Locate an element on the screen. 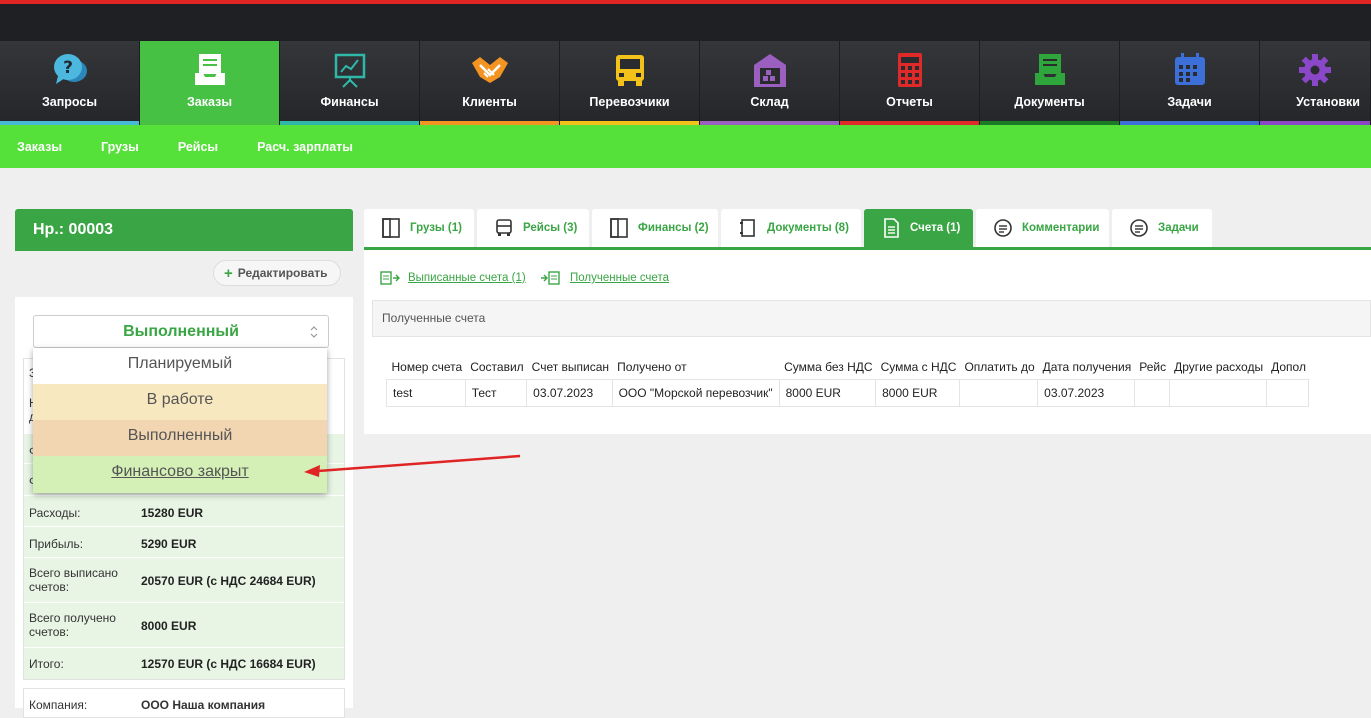 Image resolution: width=1371 pixels, height=718 pixels. link-label: Полученные счета is located at coordinates (619, 278).